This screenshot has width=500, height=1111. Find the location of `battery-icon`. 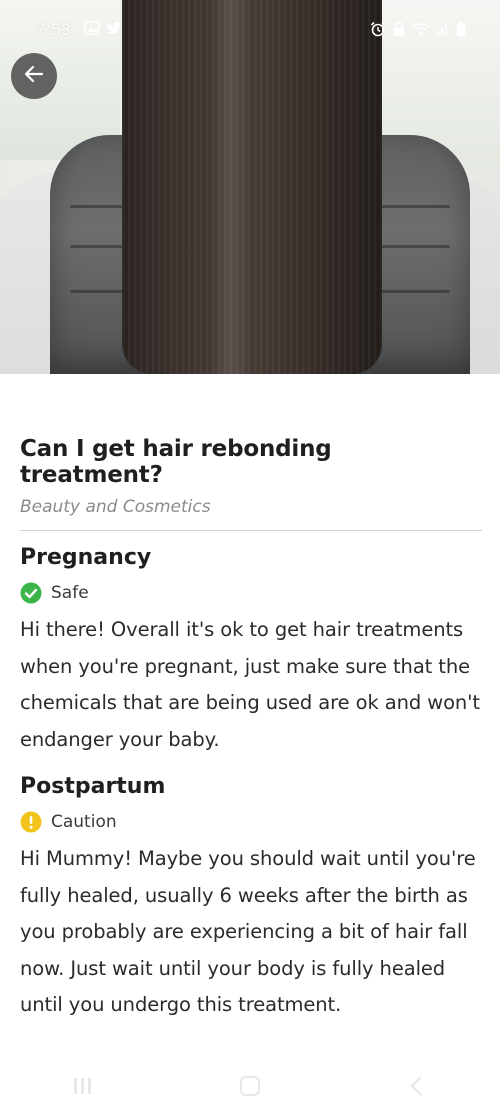

battery-icon is located at coordinates (461, 29).